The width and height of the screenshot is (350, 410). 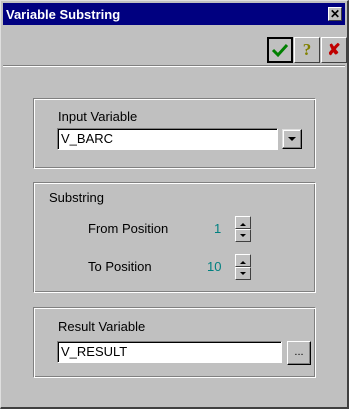 I want to click on from-position-spinner, so click(x=243, y=229).